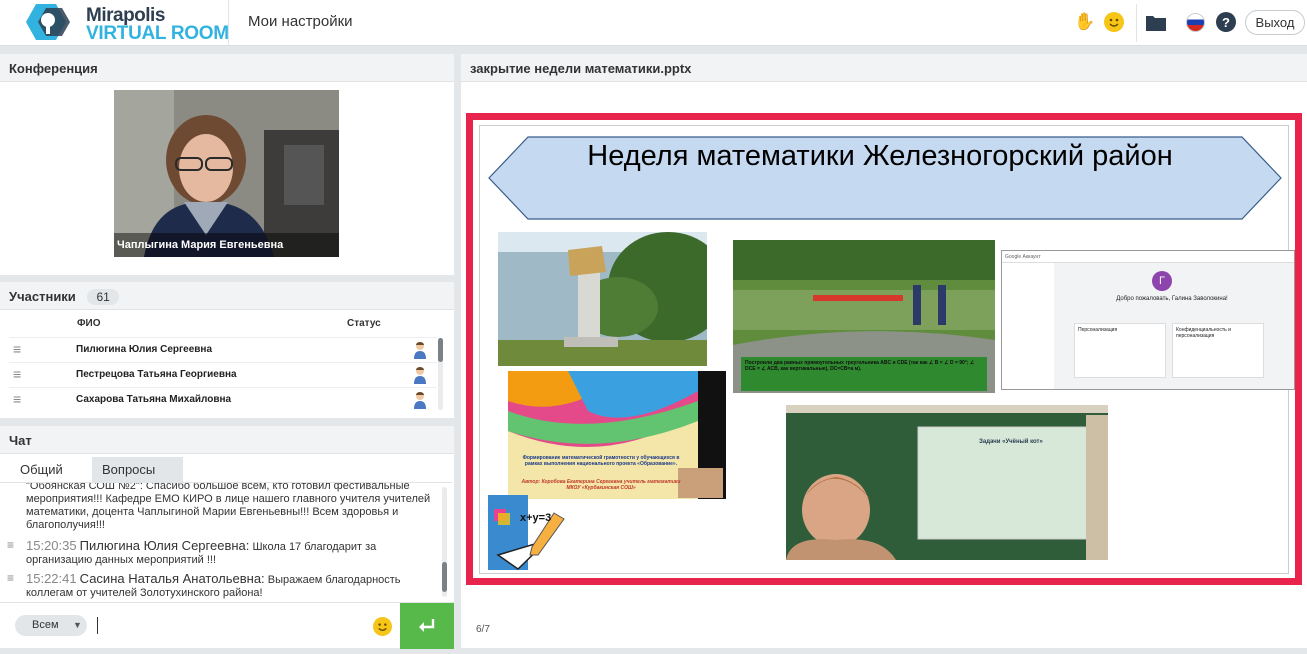 The width and height of the screenshot is (1307, 654). Describe the element at coordinates (223, 349) in the screenshot. I see `participant-row: ≡ Пилюгина Юлия Сергеевна` at that location.